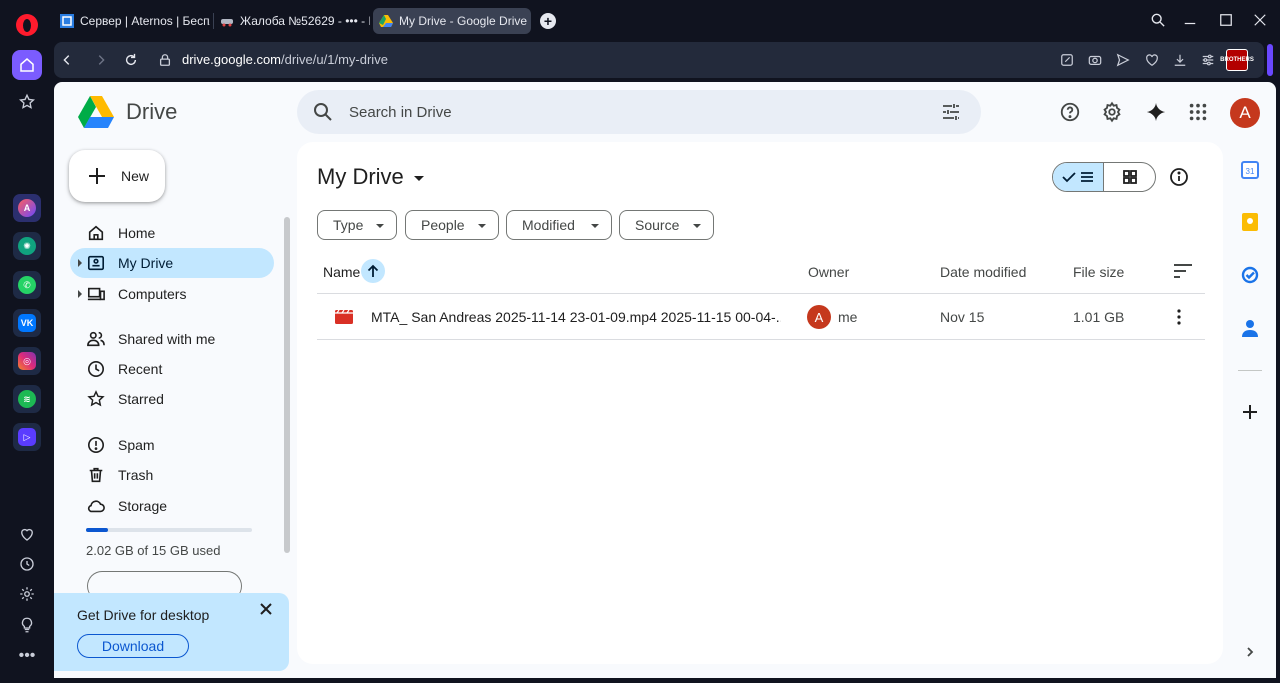 The width and height of the screenshot is (1280, 683). I want to click on new-tab-button: +, so click(548, 21).